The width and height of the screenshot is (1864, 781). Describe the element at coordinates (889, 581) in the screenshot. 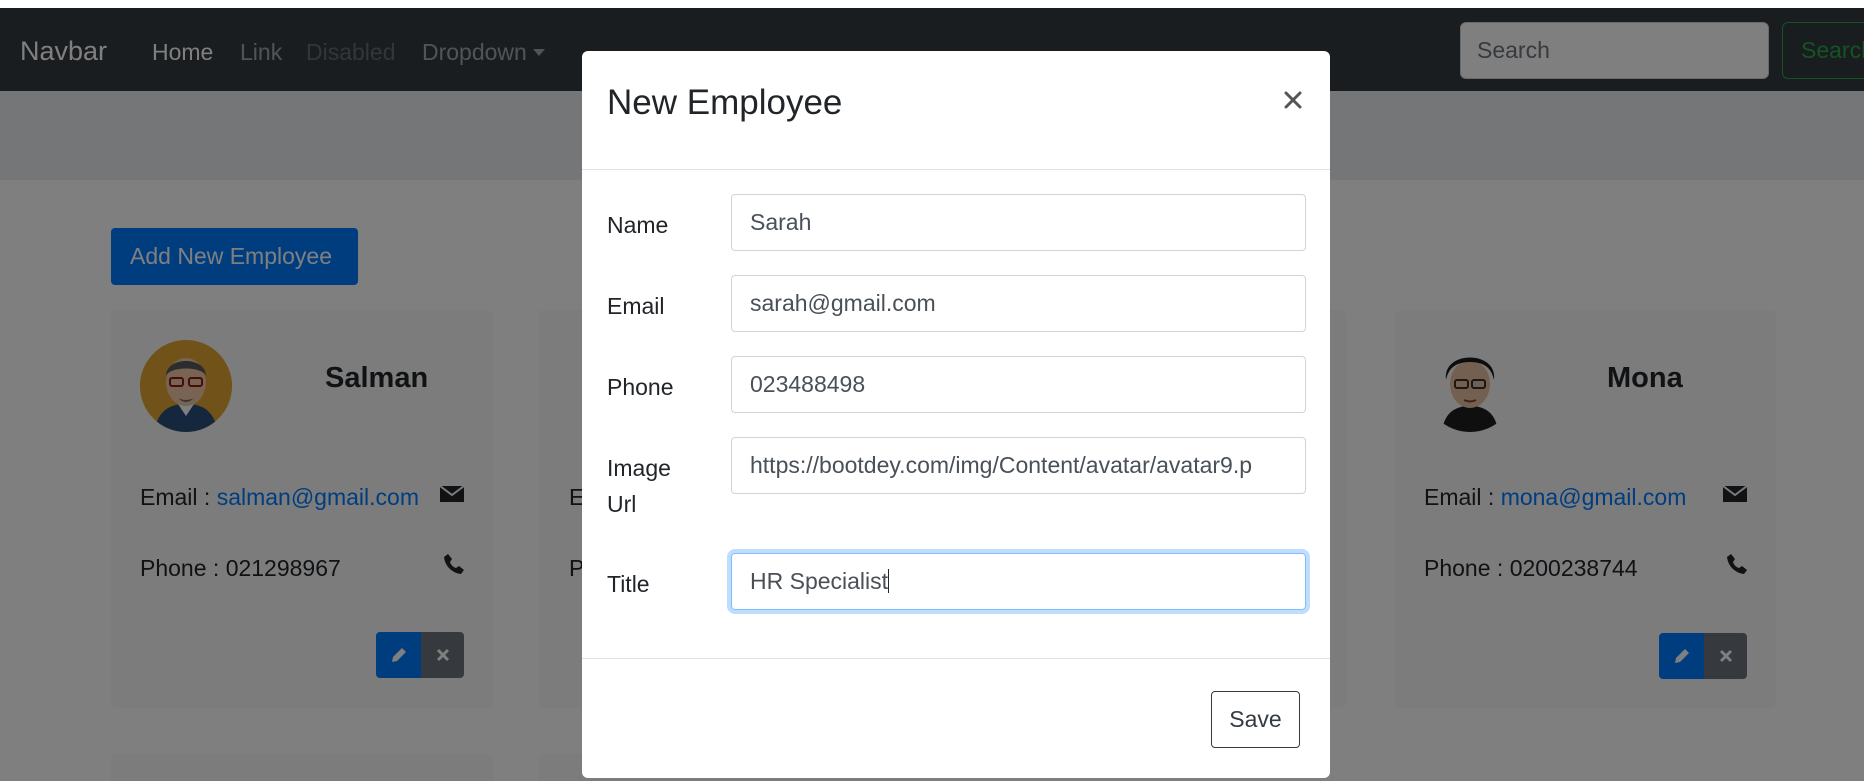

I see `text-cursor` at that location.